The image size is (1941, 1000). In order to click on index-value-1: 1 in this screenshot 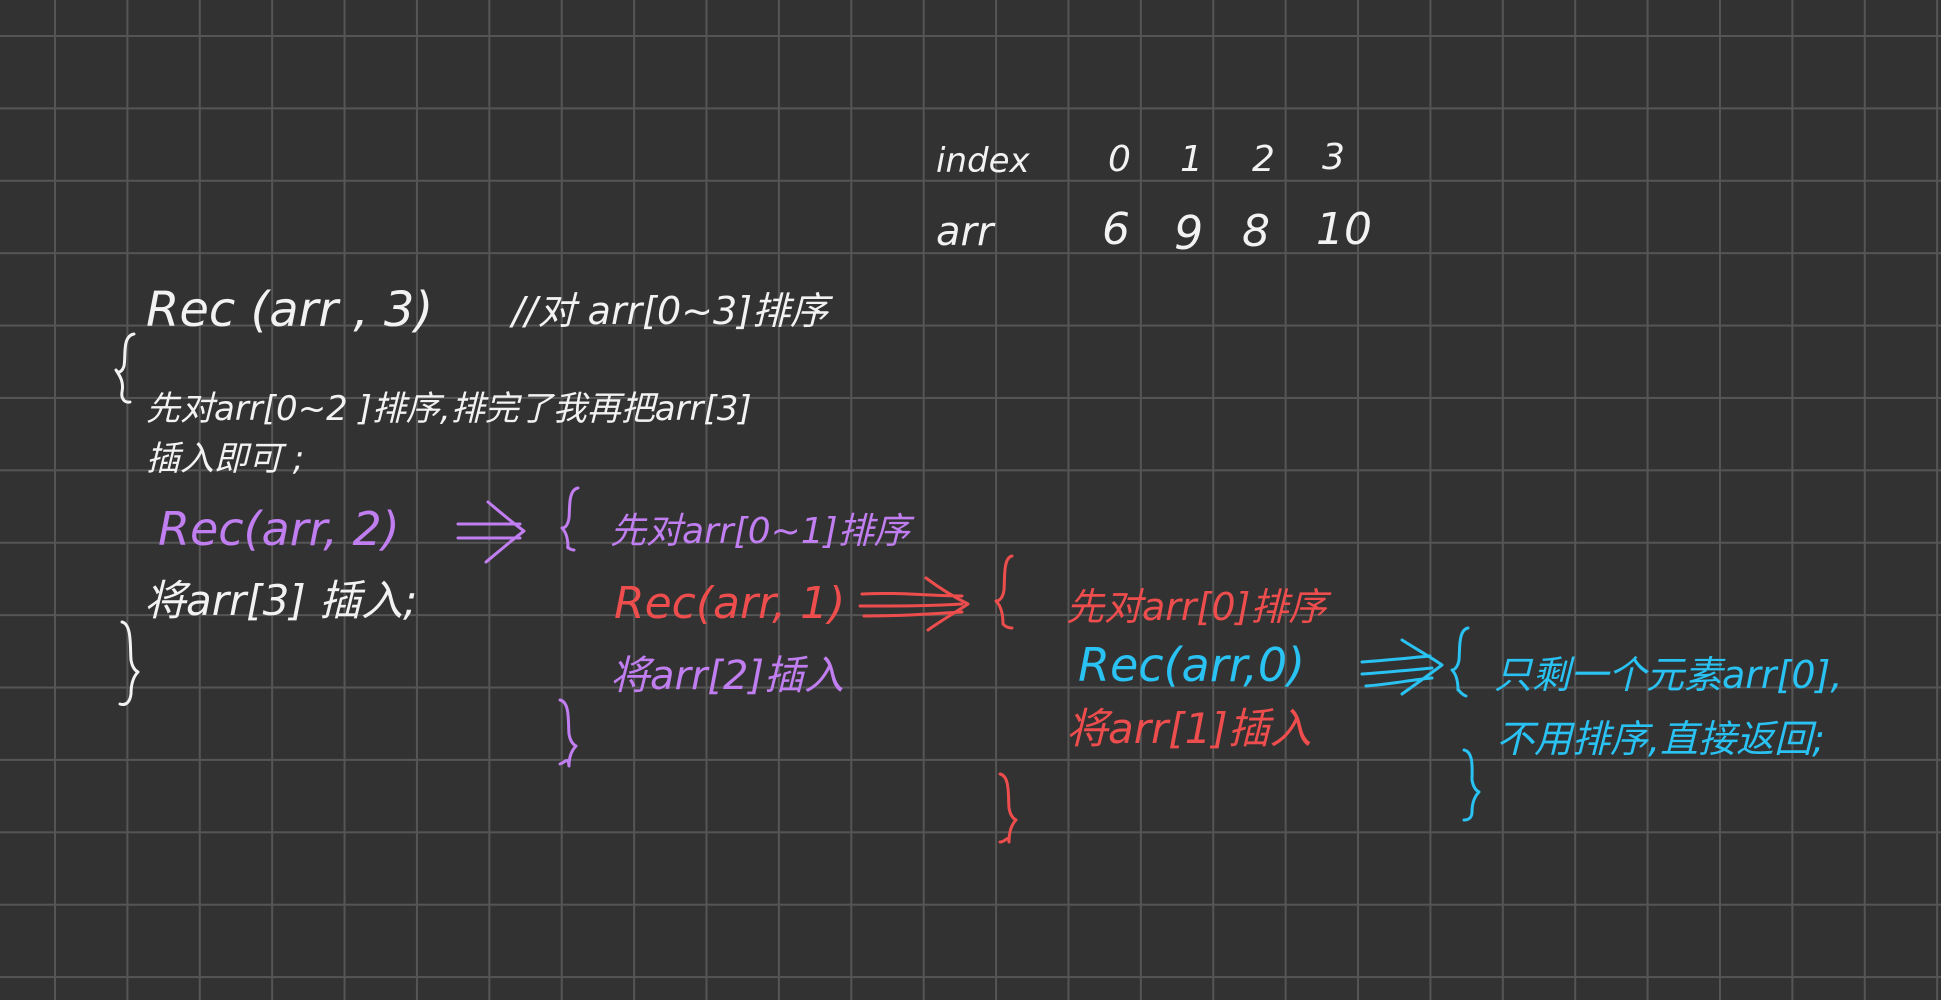, I will do `click(1191, 159)`.